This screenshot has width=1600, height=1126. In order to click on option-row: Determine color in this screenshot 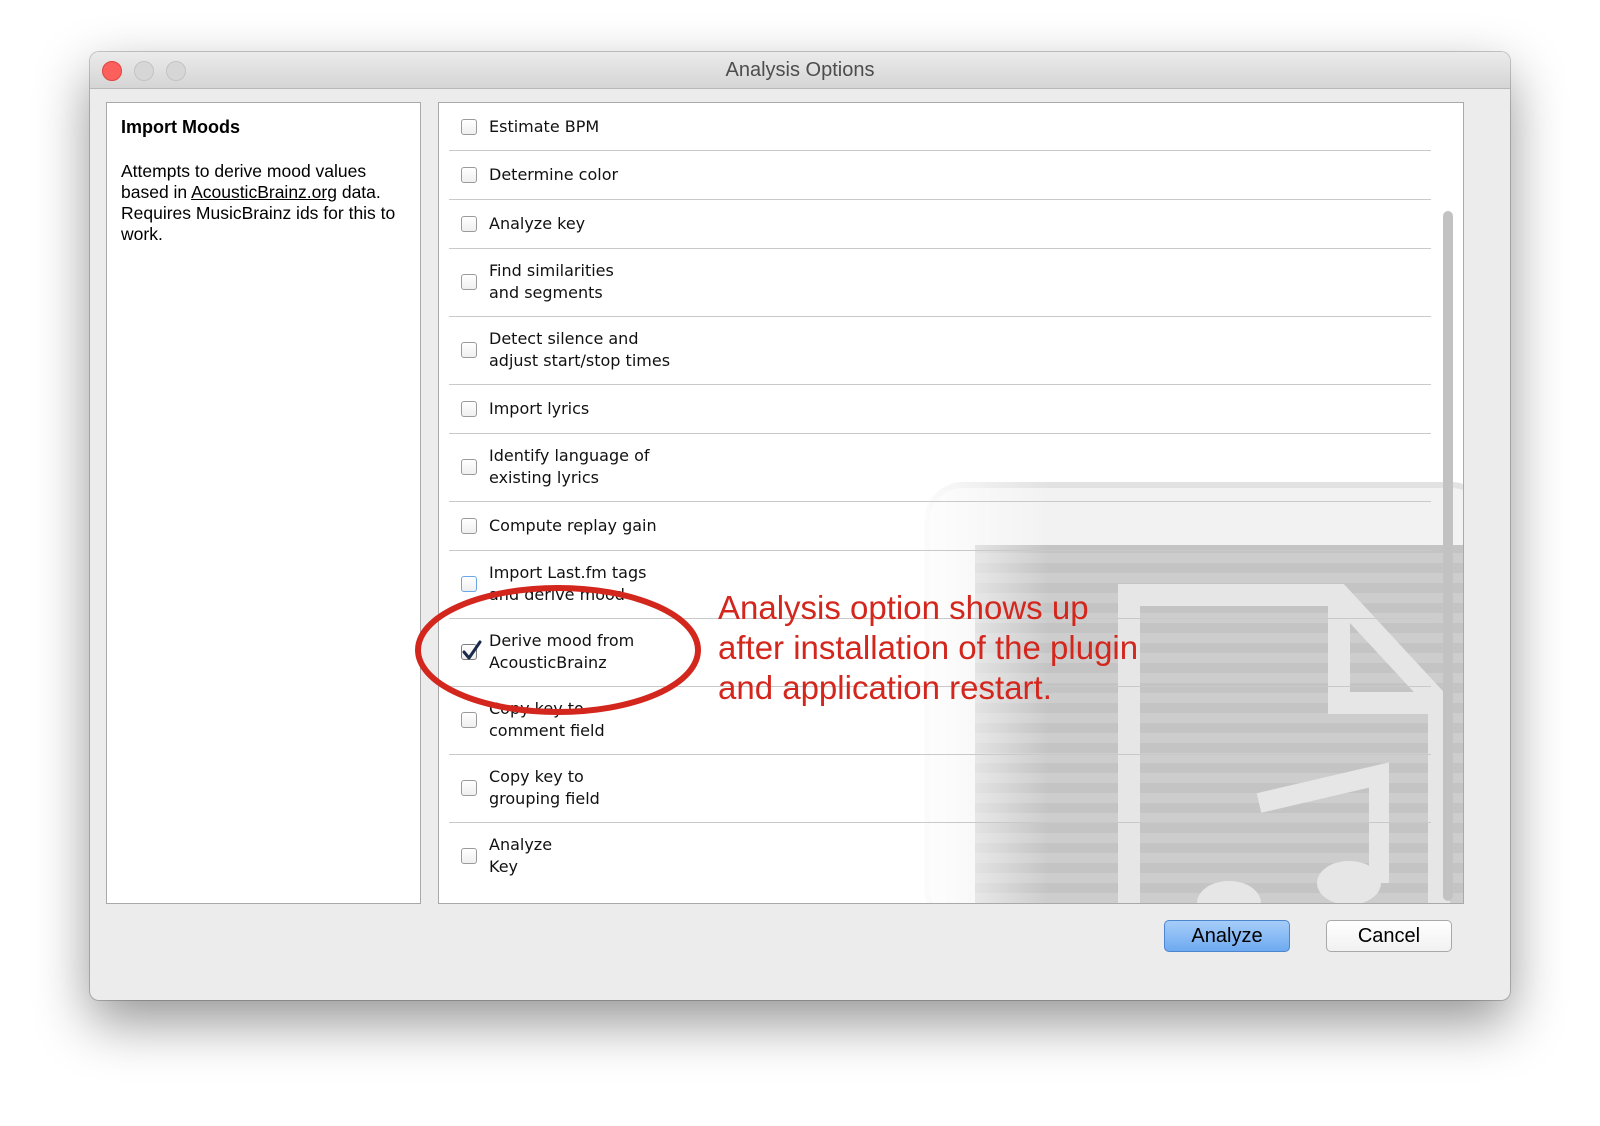, I will do `click(940, 175)`.